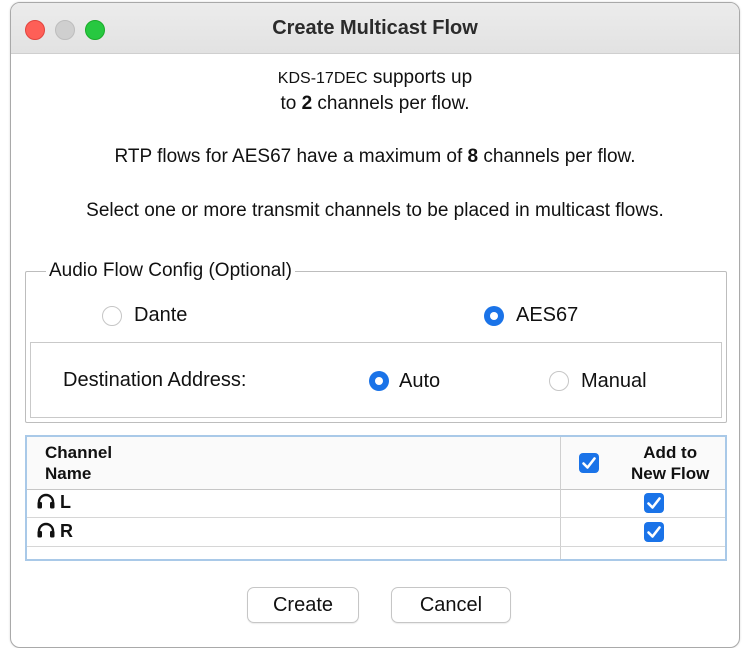 The height and width of the screenshot is (648, 750). I want to click on device-support-line2: to 2 channels per flow., so click(375, 104).